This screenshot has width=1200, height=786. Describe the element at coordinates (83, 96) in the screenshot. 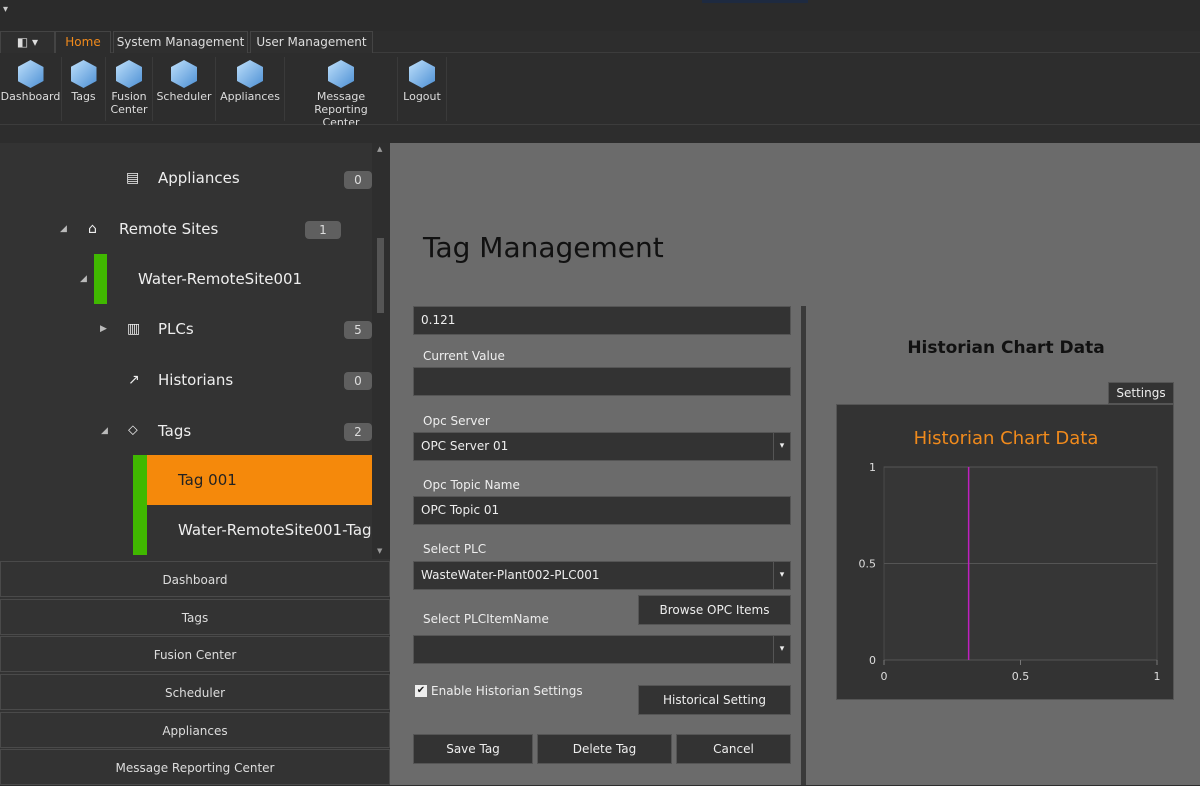

I see `label: Tags` at that location.